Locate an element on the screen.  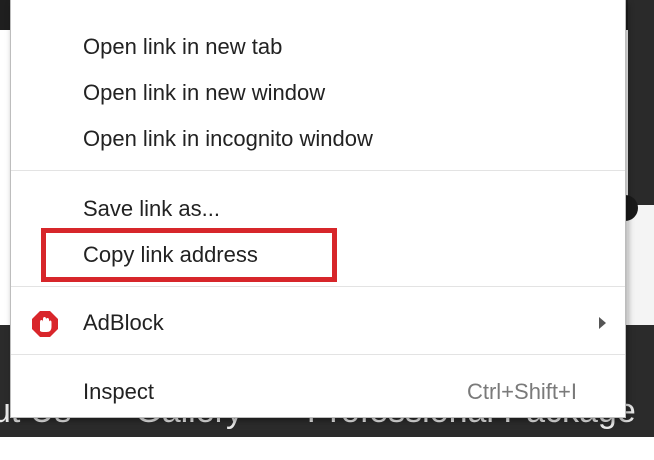
menu-item-shortcut: Ctrl+Shift+I is located at coordinates (521, 391).